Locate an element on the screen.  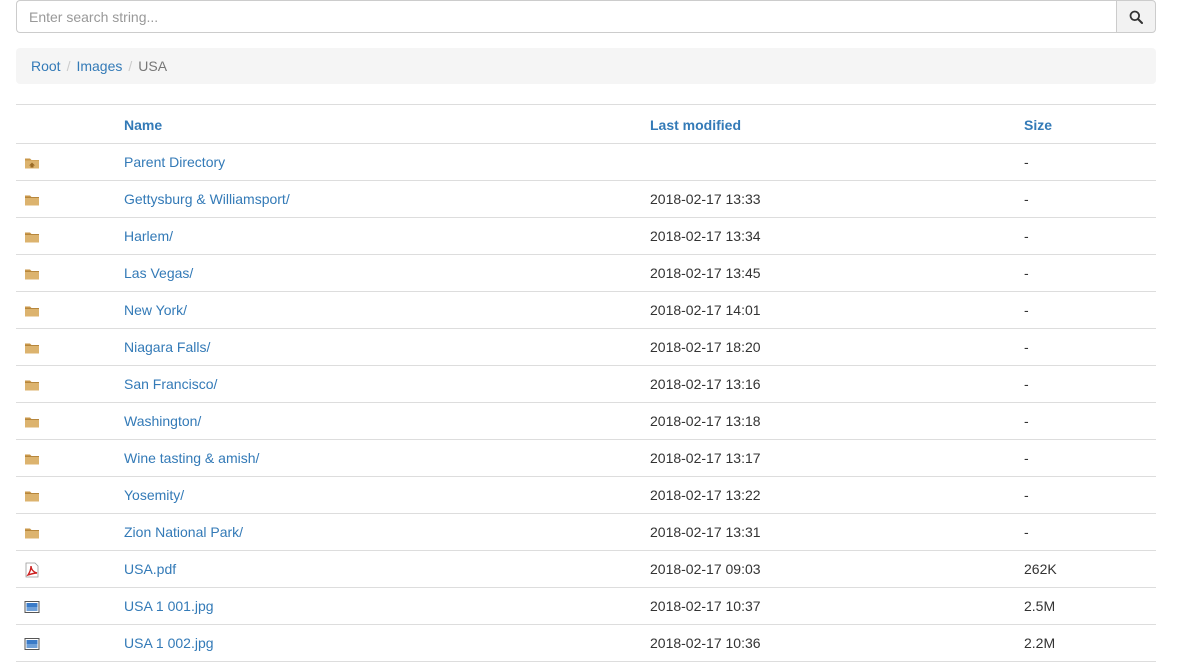
row-name-cell: Wine tasting & amish/ is located at coordinates (379, 458).